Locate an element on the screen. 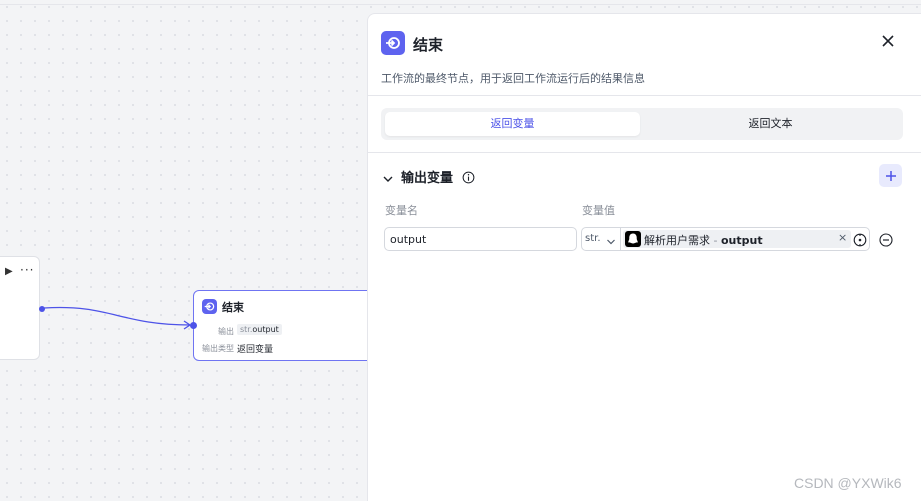 This screenshot has width=921, height=501. variable-type-select: str. is located at coordinates (601, 239).